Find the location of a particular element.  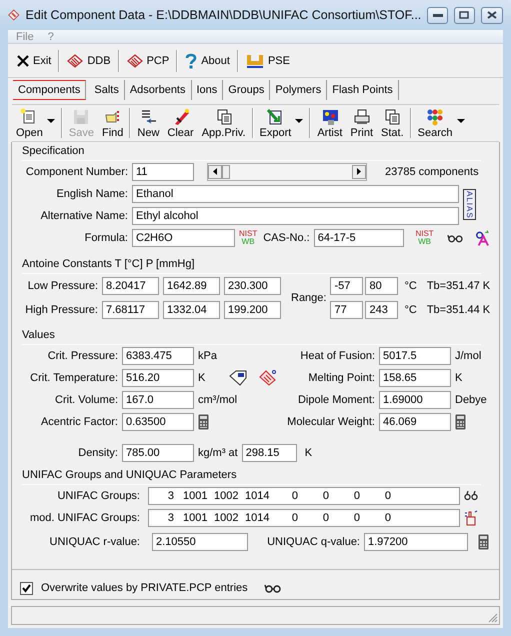

toolbar-button: Export is located at coordinates (276, 123).